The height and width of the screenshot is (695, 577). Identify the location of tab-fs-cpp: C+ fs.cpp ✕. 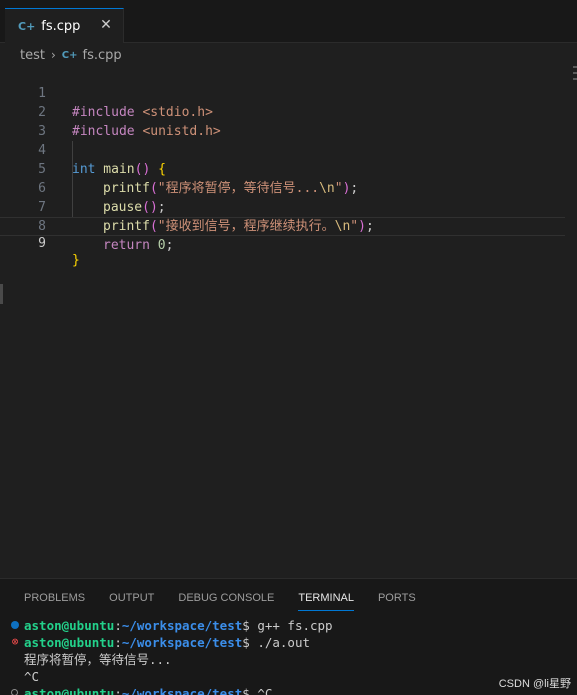
(64, 25).